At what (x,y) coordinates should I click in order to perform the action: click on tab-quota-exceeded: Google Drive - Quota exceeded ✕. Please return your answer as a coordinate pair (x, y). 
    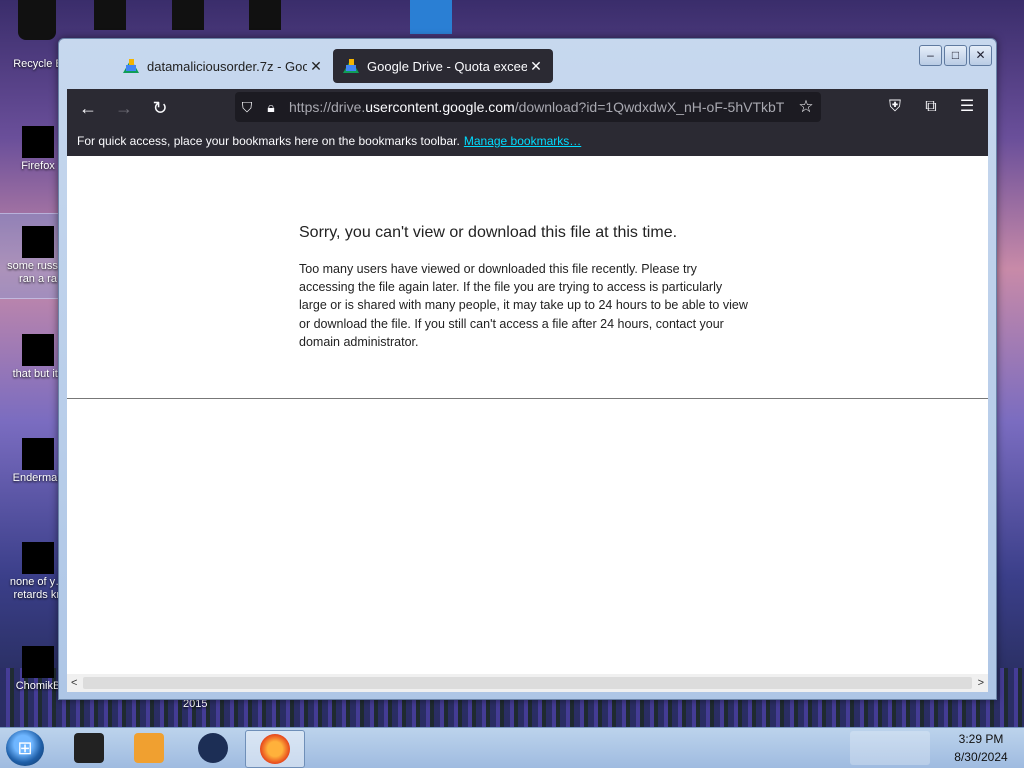
    Looking at the image, I should click on (443, 66).